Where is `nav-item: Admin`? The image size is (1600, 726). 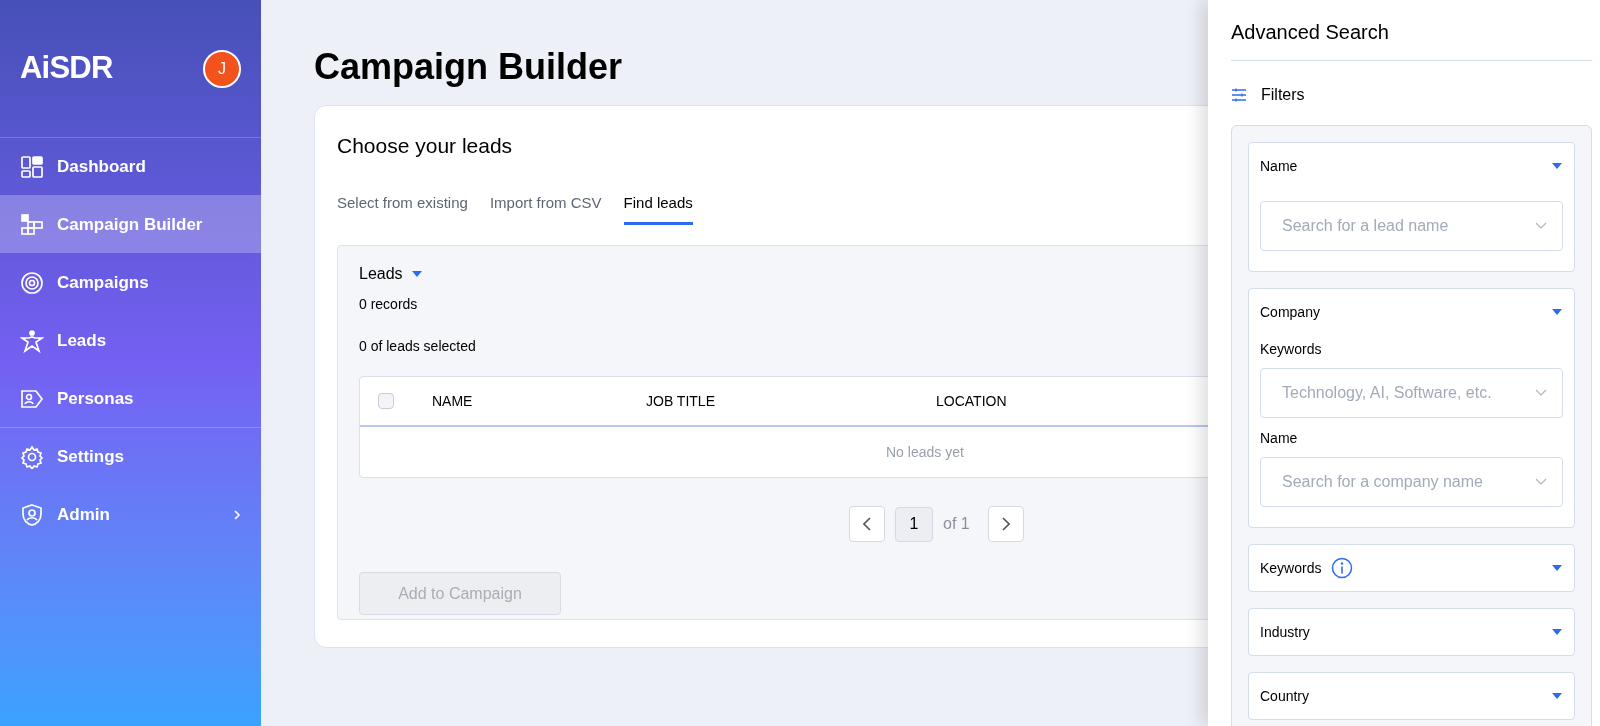
nav-item: Admin is located at coordinates (130, 514).